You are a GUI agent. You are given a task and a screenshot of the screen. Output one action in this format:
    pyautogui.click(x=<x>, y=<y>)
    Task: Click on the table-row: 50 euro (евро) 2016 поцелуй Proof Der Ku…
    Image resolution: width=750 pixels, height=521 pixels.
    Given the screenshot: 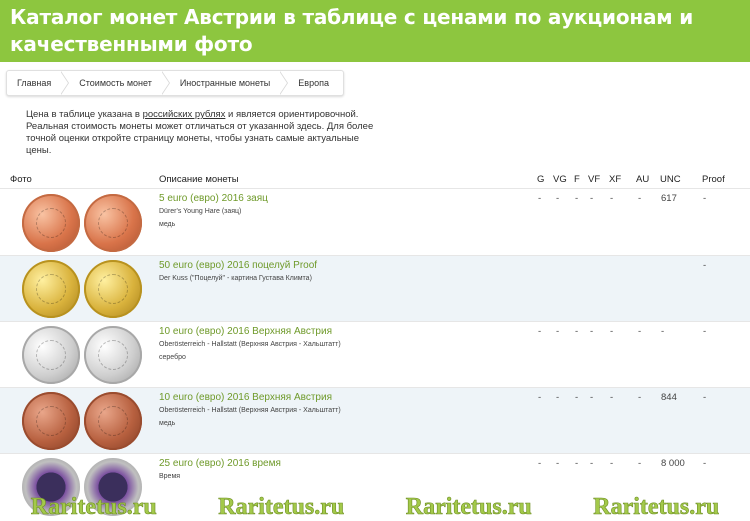 What is the action you would take?
    pyautogui.click(x=375, y=289)
    